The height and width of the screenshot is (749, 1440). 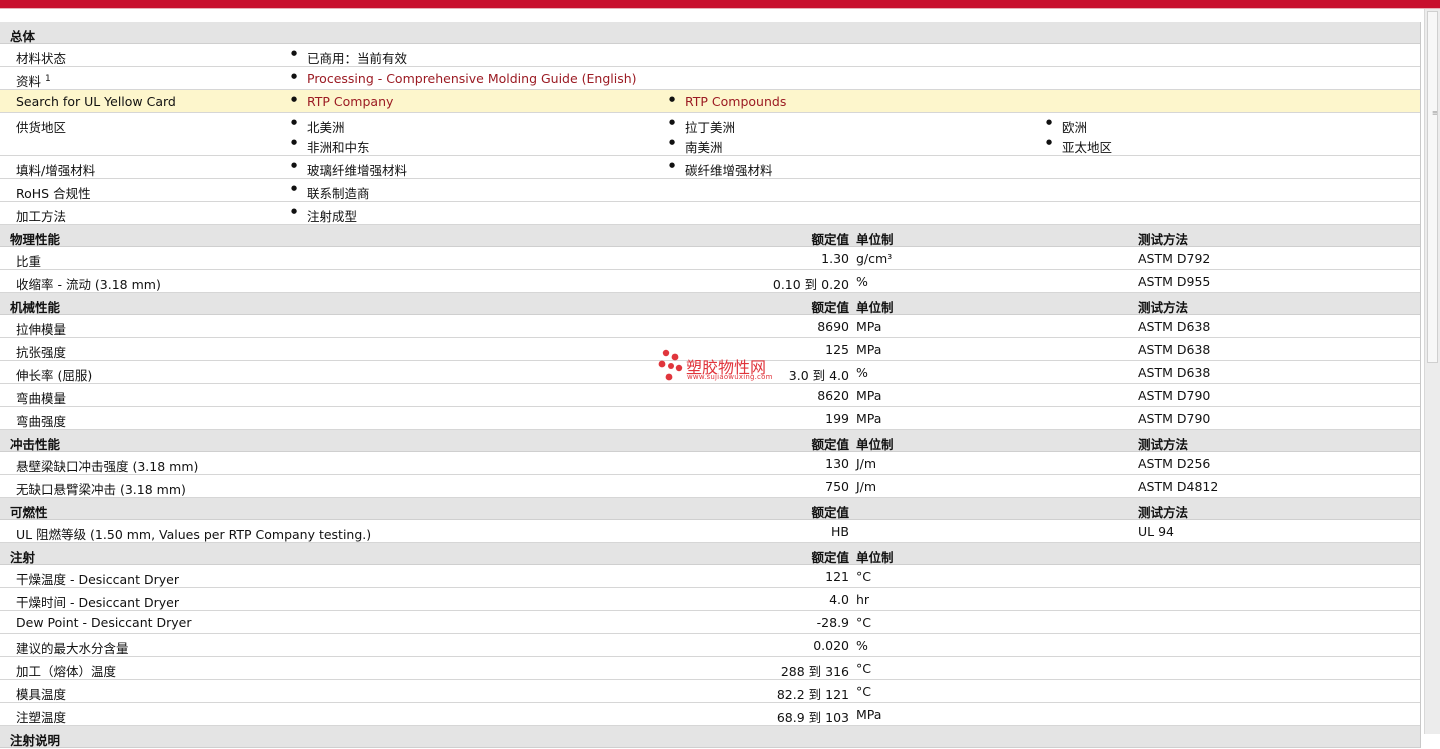 What do you see at coordinates (812, 694) in the screenshot?
I see `property-value: 82.2 到 121` at bounding box center [812, 694].